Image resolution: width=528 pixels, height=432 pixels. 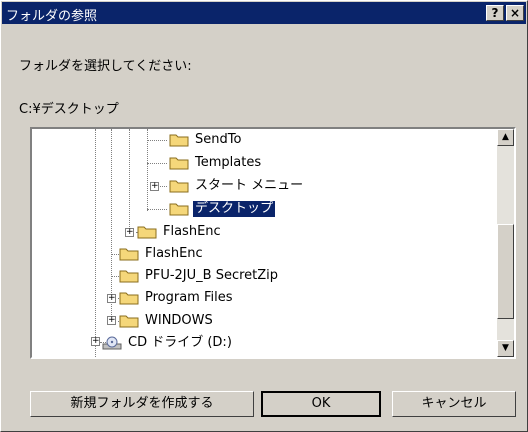 What do you see at coordinates (218, 139) in the screenshot?
I see `tree-item-label: SendTo` at bounding box center [218, 139].